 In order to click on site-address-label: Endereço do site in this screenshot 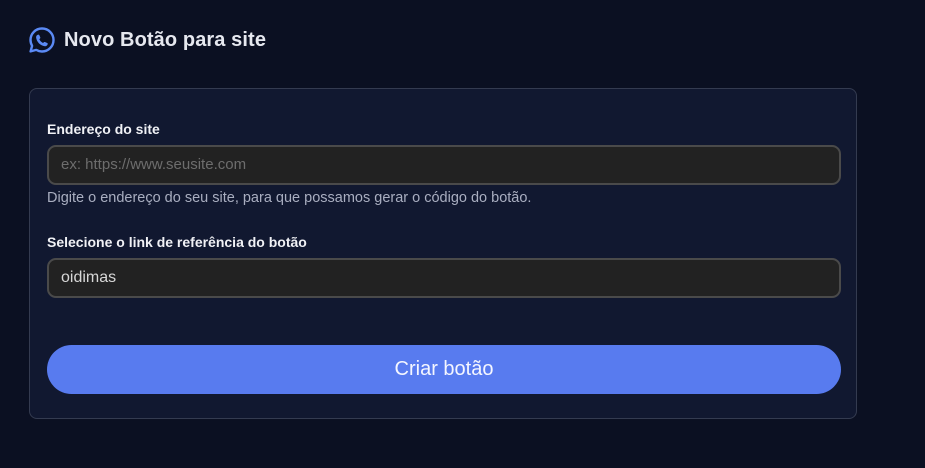, I will do `click(103, 129)`.